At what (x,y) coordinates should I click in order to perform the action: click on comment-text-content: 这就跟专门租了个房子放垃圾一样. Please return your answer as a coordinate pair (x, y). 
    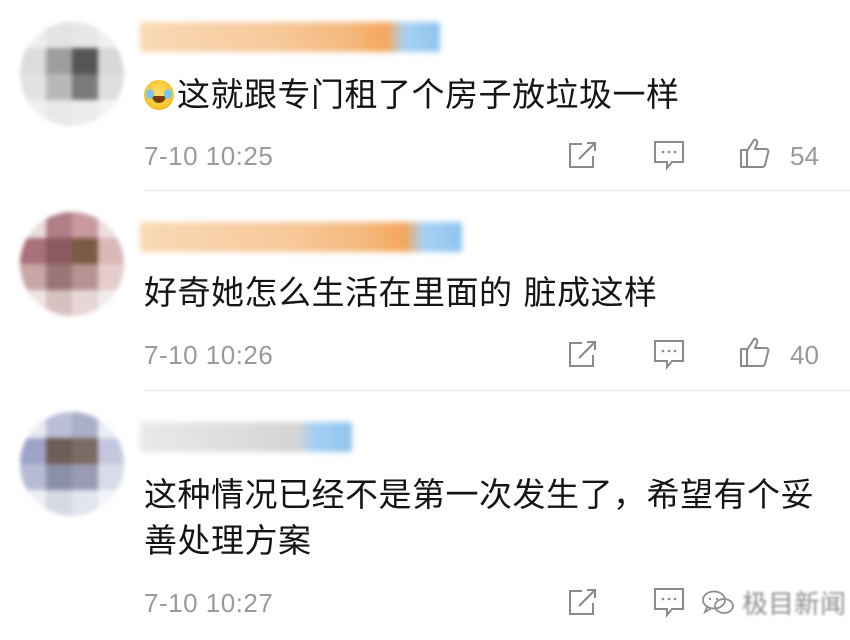
    Looking at the image, I should click on (428, 94).